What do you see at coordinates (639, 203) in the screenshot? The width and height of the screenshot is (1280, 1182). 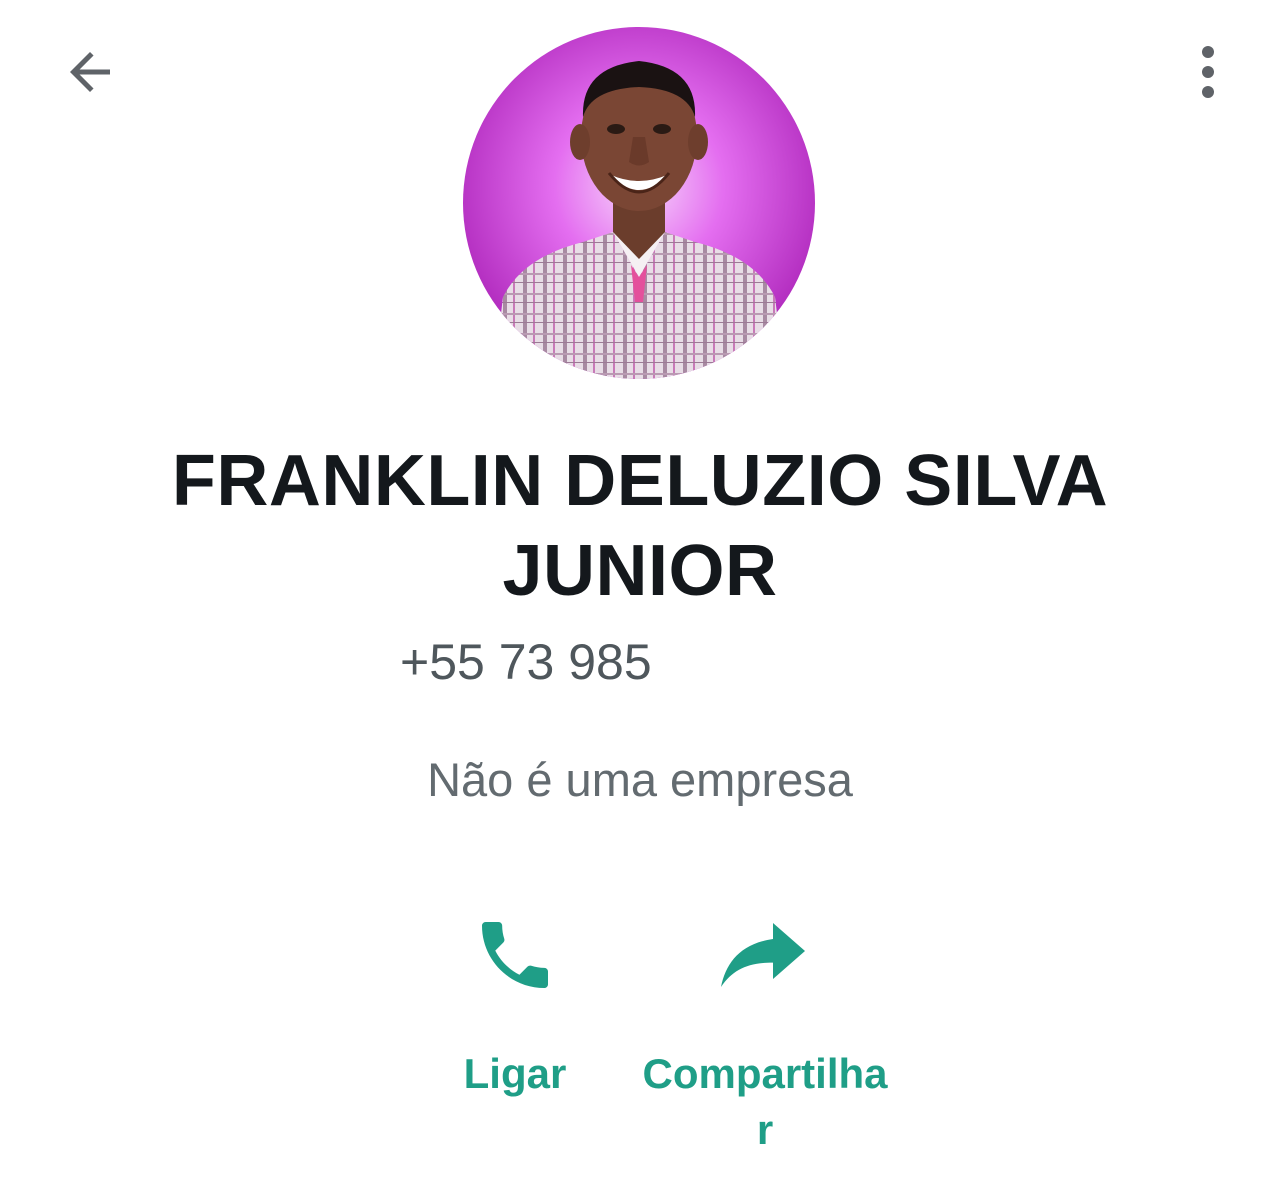 I see `profile-photo` at bounding box center [639, 203].